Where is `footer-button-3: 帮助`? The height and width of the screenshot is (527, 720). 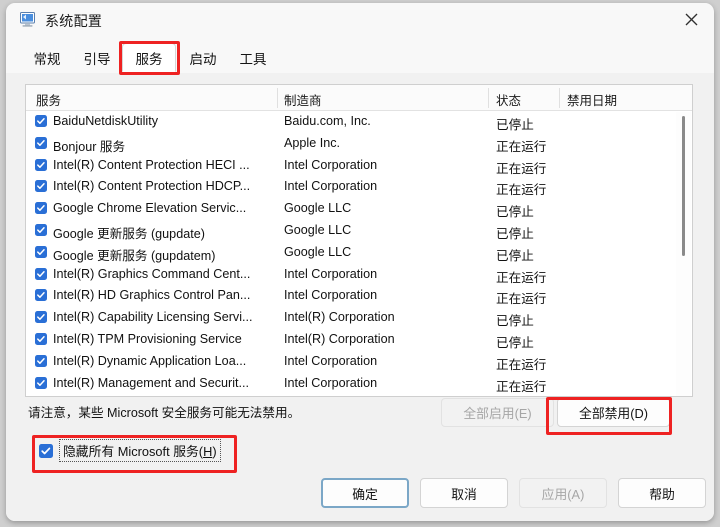 footer-button-3: 帮助 is located at coordinates (662, 493).